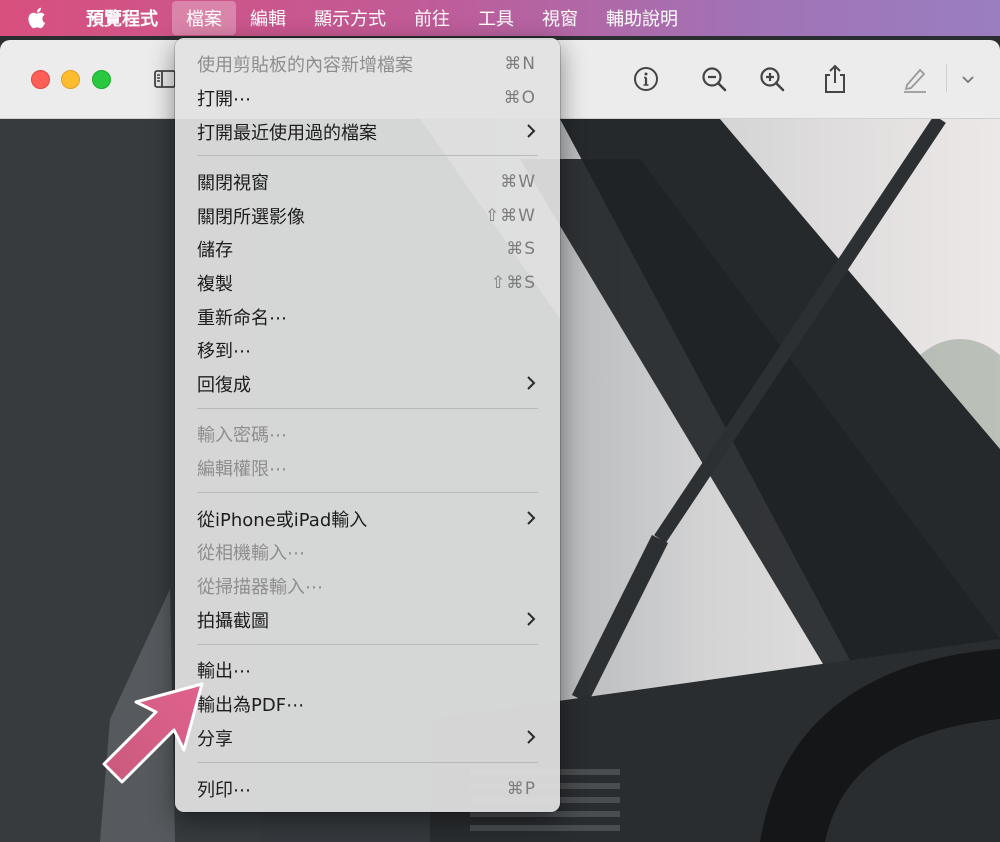 The image size is (1000, 842). I want to click on menu-item-open: 打開⋯ ⌘O, so click(367, 97).